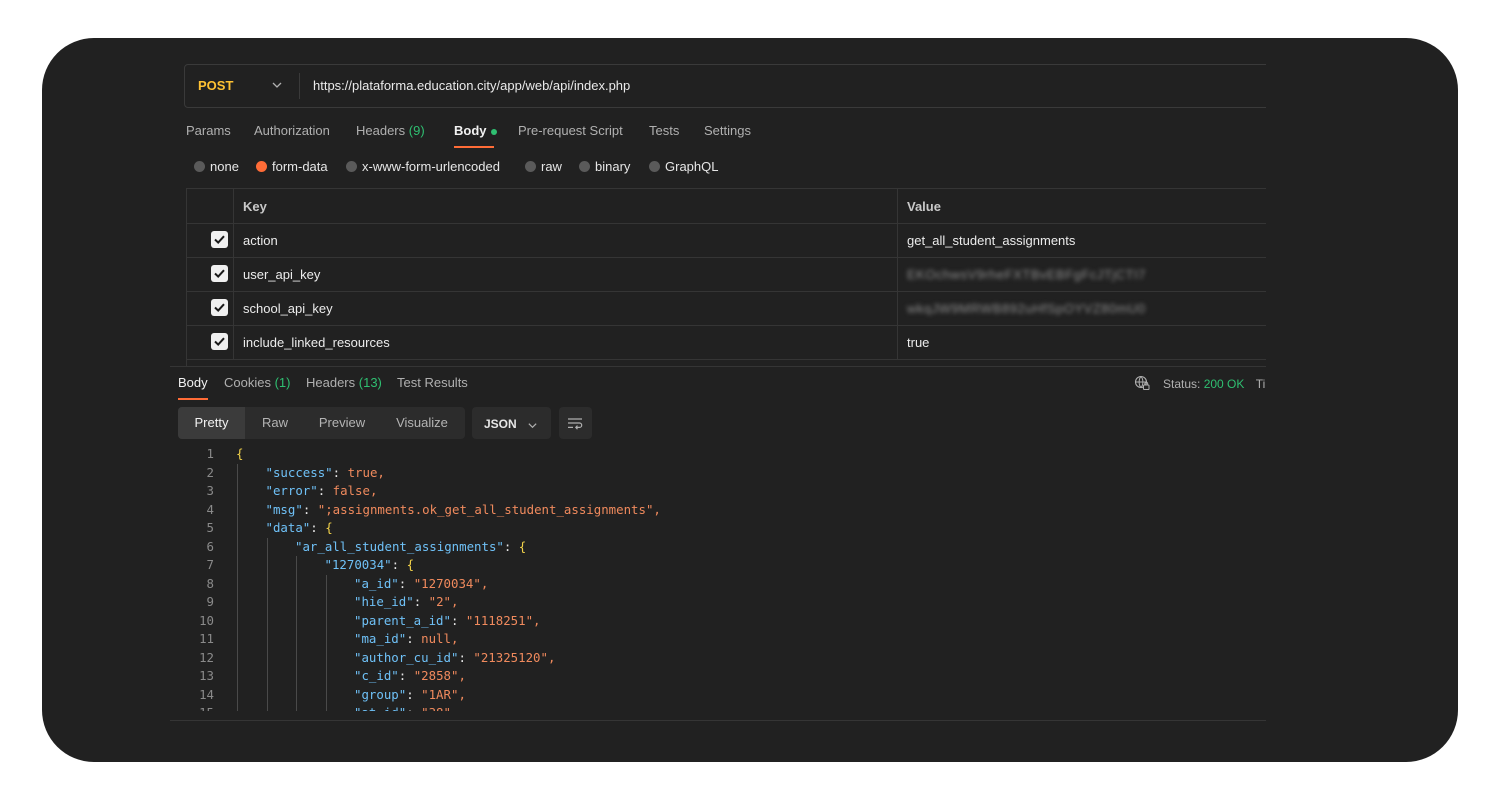 The height and width of the screenshot is (800, 1500). I want to click on tab-test-results: Test Results, so click(432, 382).